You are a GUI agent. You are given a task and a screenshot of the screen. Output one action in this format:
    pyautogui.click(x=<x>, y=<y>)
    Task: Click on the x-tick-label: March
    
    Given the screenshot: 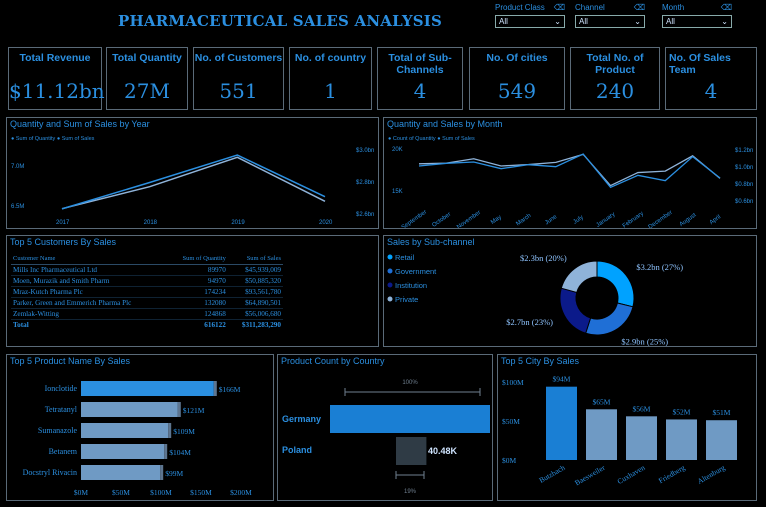 What is the action you would take?
    pyautogui.click(x=523, y=220)
    